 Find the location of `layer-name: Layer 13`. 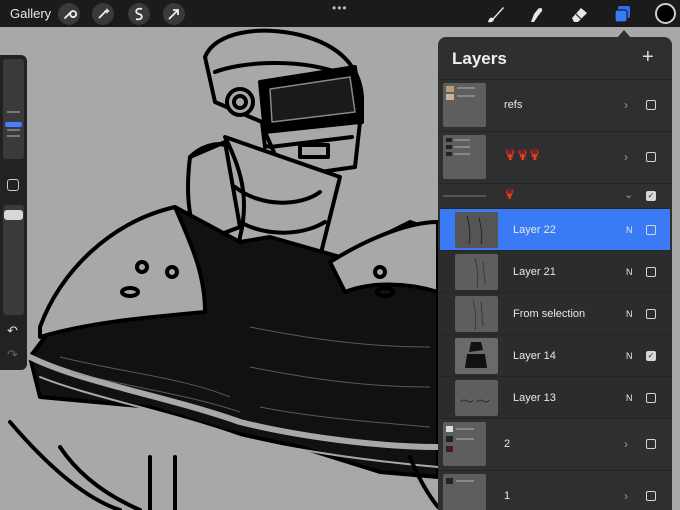

layer-name: Layer 13 is located at coordinates (534, 398).